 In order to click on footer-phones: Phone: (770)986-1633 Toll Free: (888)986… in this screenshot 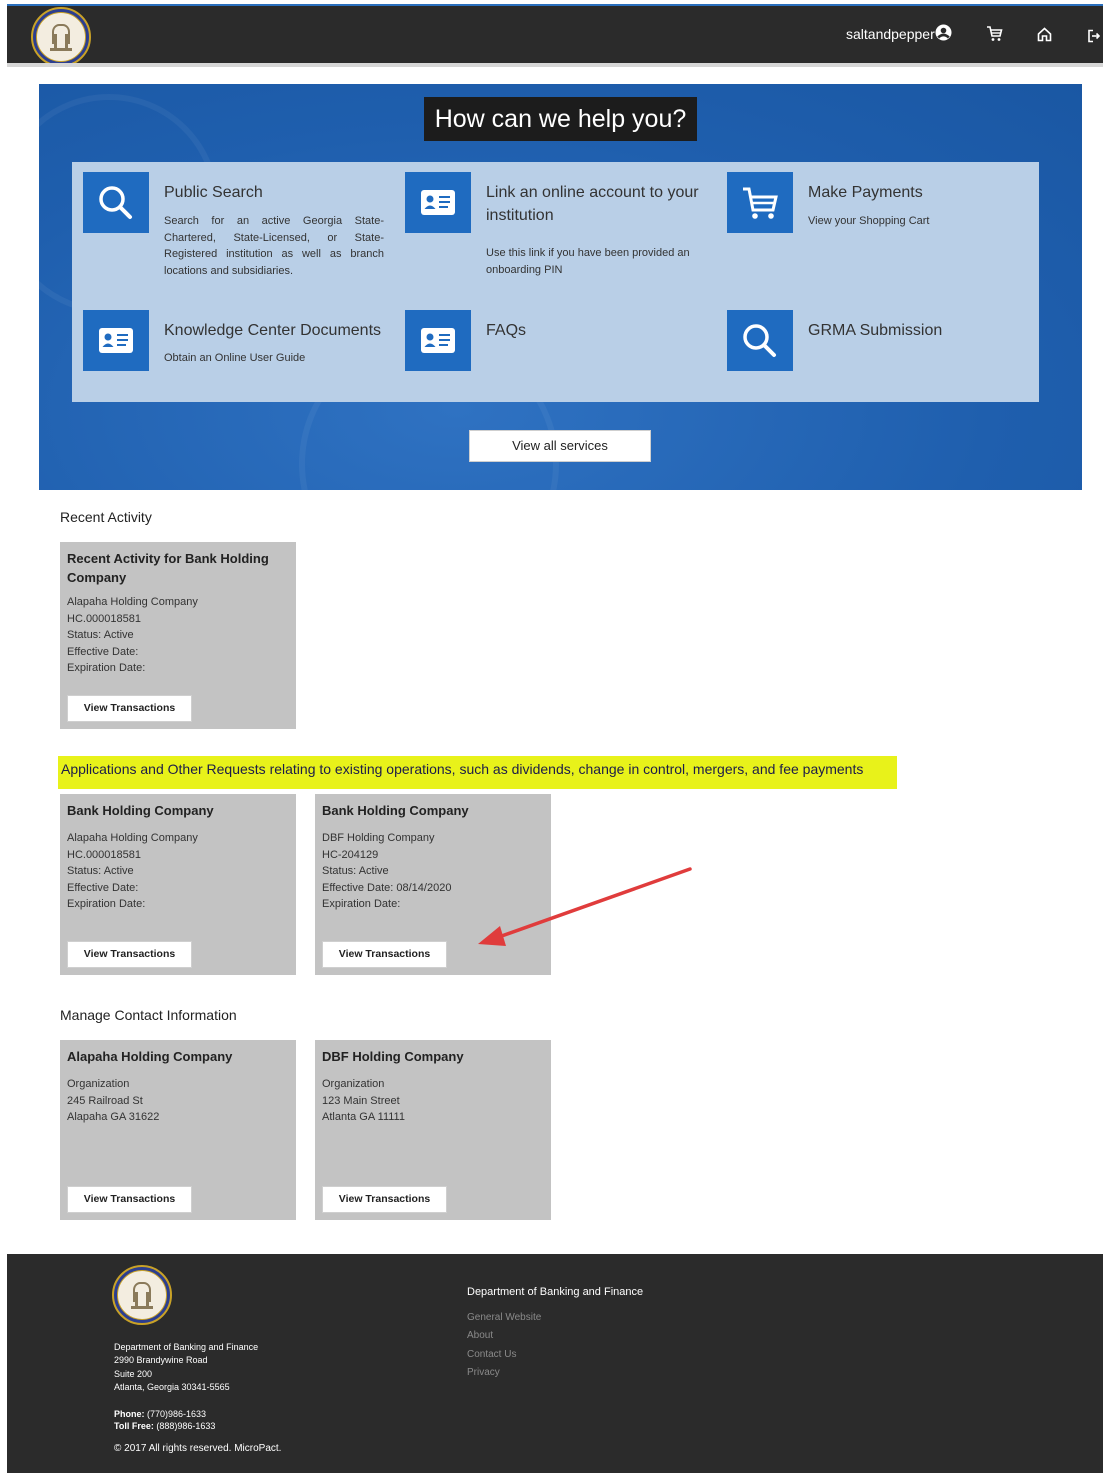, I will do `click(164, 1420)`.